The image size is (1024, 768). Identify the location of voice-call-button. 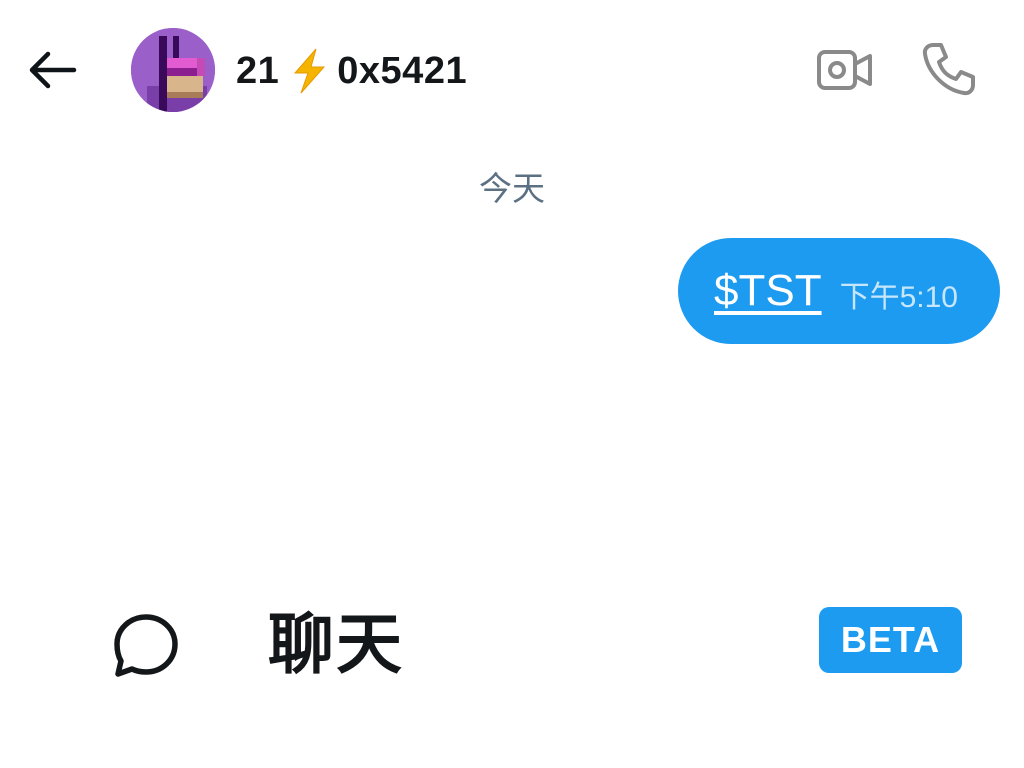
(949, 69).